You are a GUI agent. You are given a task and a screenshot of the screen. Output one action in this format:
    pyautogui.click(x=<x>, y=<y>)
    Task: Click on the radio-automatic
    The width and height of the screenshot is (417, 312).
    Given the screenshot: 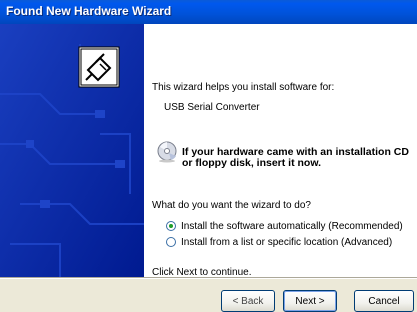 What is the action you would take?
    pyautogui.click(x=171, y=226)
    